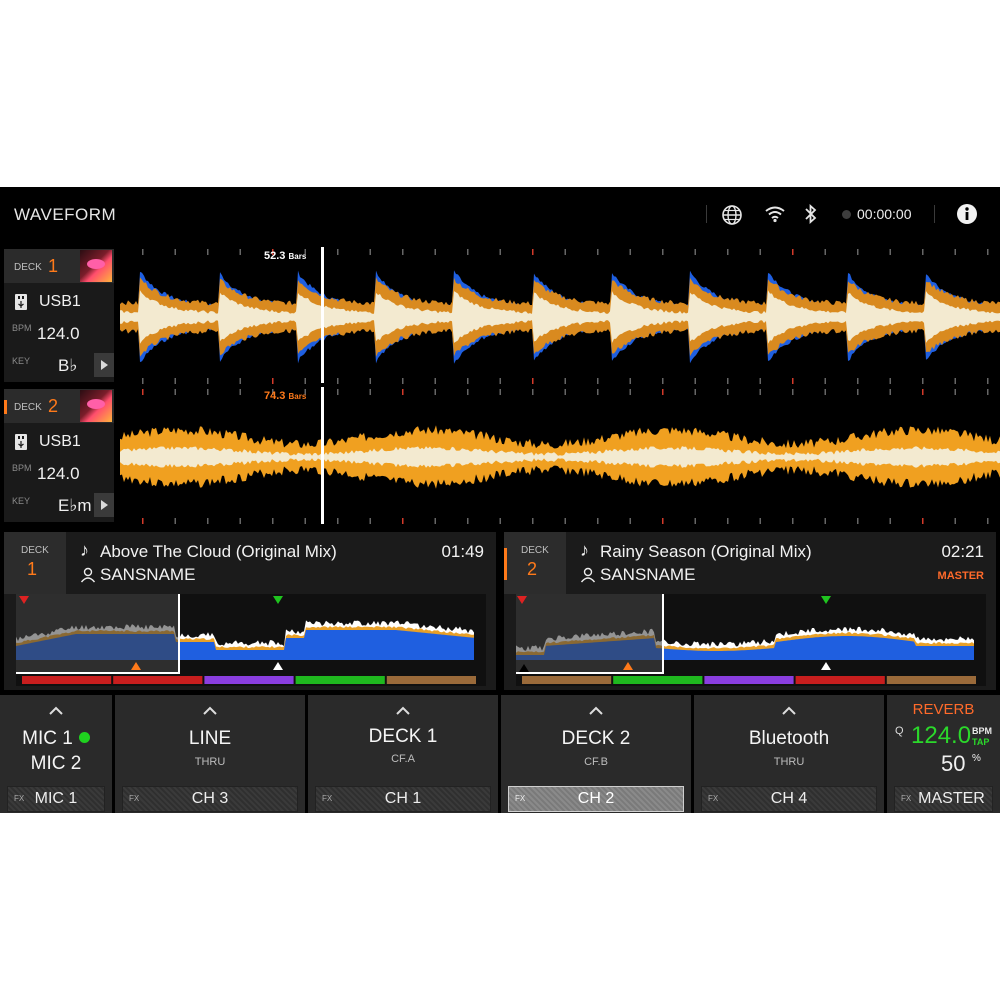  I want to click on deck-1-playhead, so click(322, 315).